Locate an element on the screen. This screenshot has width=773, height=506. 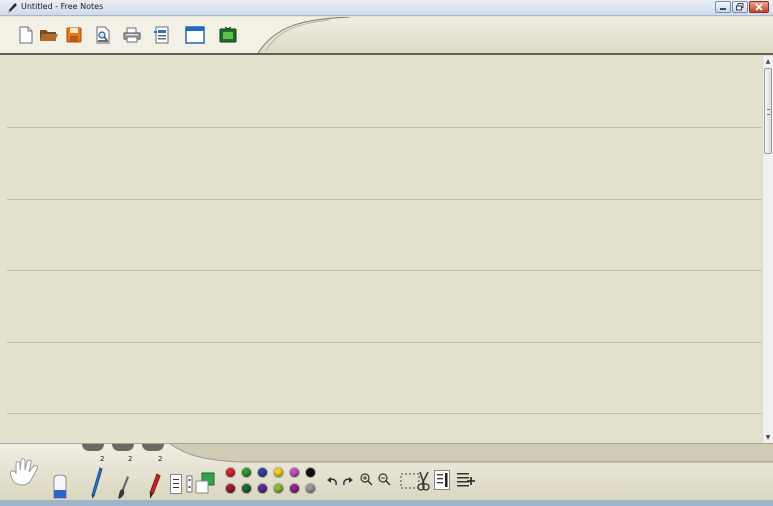
restore-icon is located at coordinates (740, 7).